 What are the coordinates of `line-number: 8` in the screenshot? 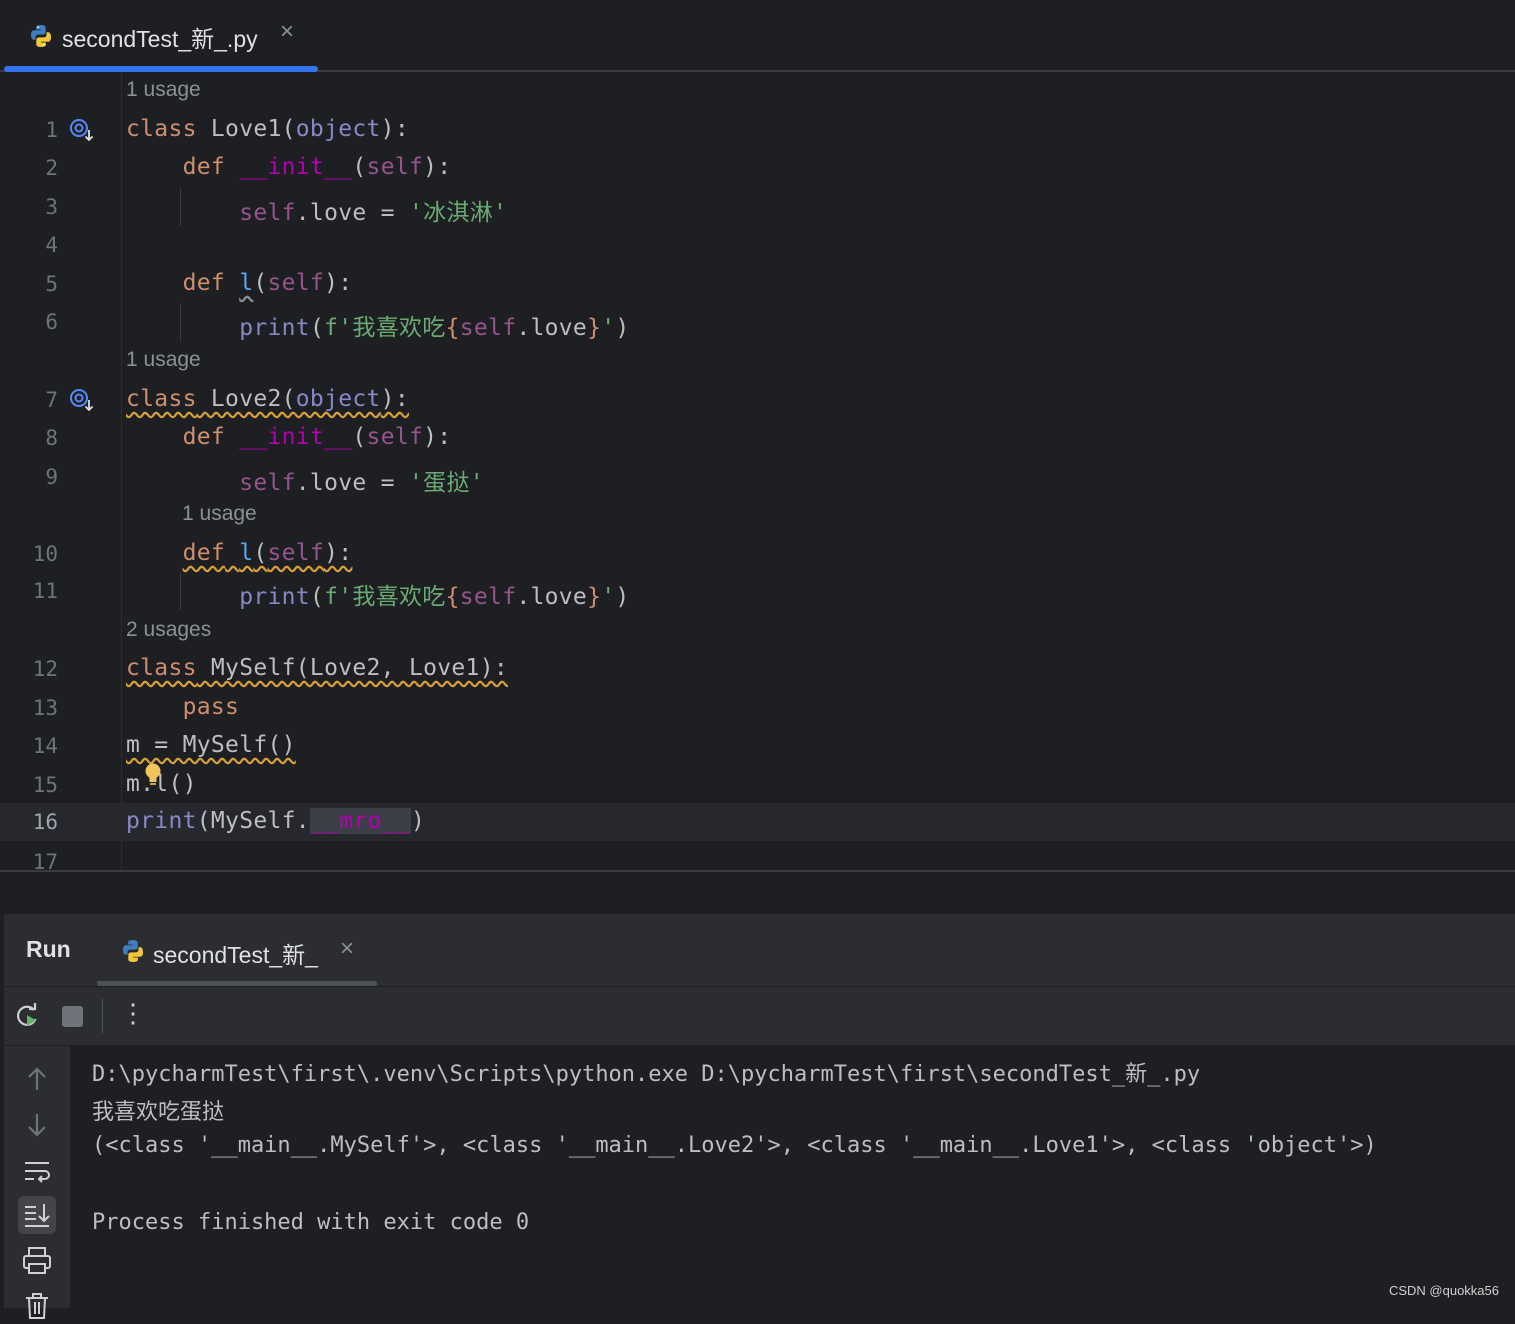 It's located at (51, 438).